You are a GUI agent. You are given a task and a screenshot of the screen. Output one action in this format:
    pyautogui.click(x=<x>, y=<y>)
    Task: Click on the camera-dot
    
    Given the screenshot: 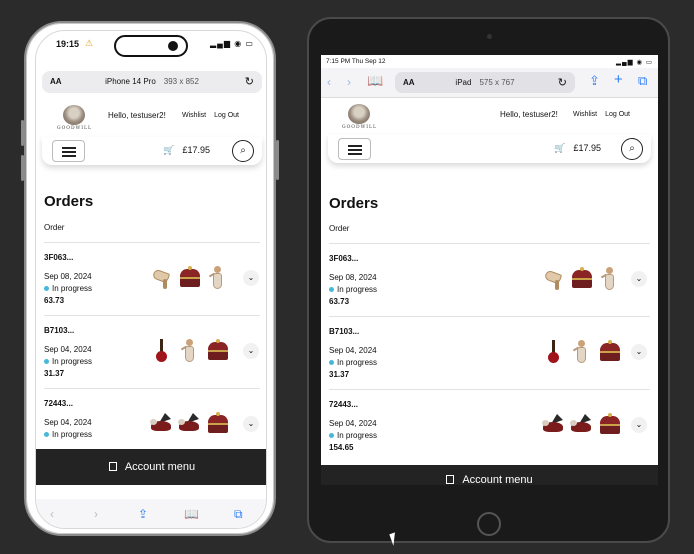 What is the action you would take?
    pyautogui.click(x=173, y=46)
    